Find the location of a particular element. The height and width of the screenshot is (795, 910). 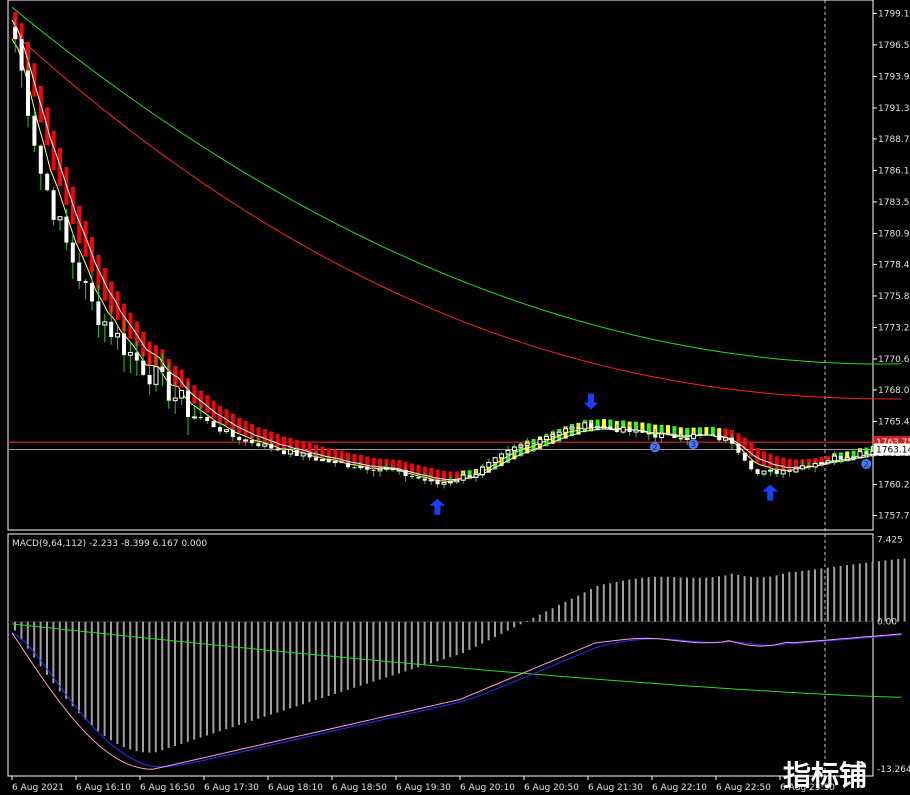

y-tick-label: 1775.80 is located at coordinates (894, 297).